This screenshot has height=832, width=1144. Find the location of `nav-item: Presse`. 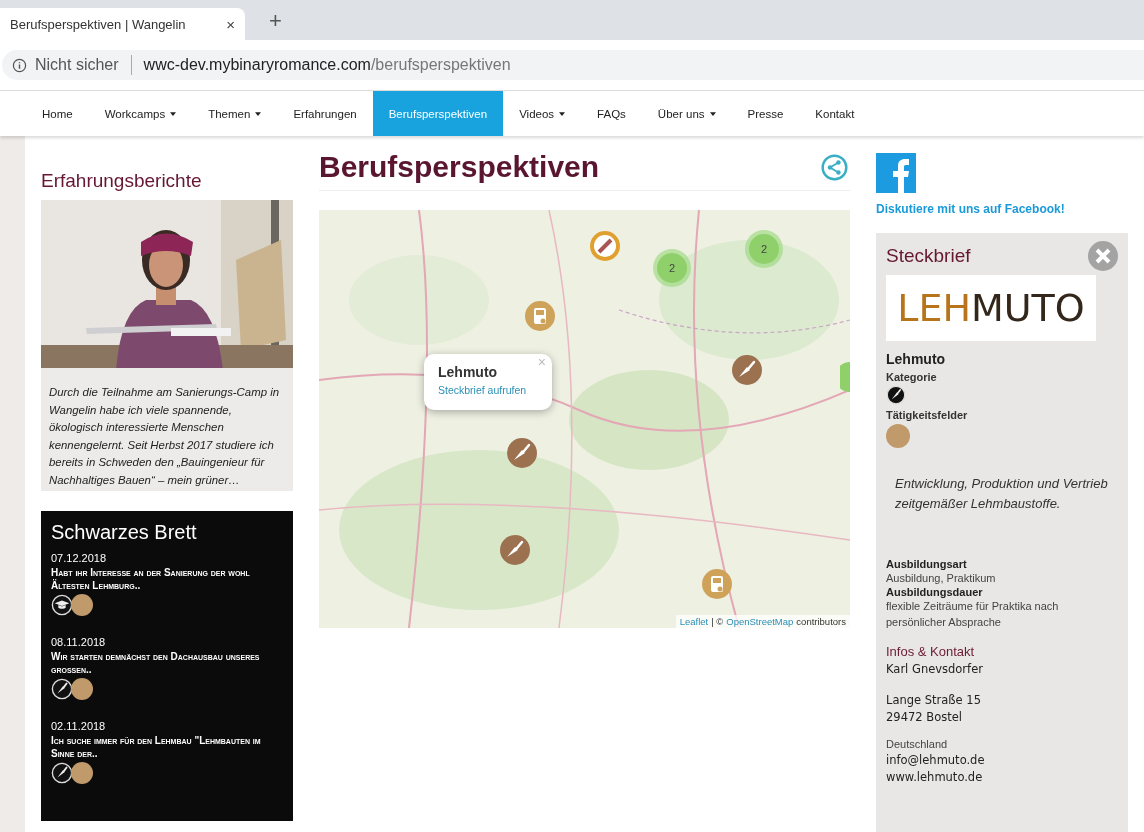

nav-item: Presse is located at coordinates (765, 113).